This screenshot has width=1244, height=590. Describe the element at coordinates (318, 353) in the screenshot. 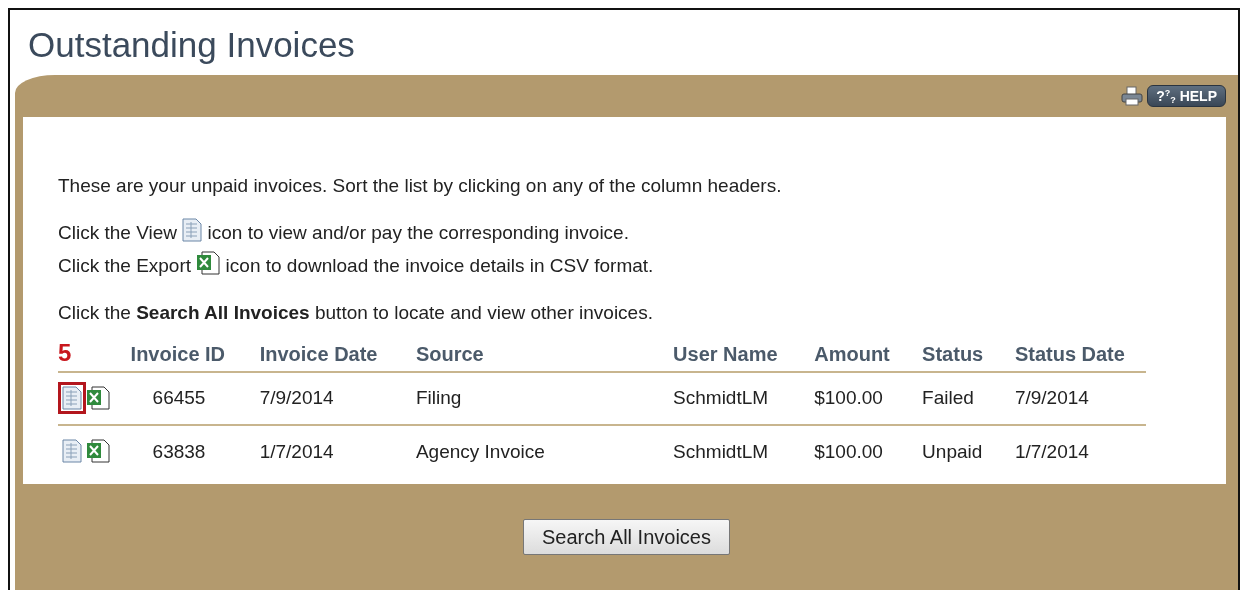

I see `column-header: Invoice Date` at that location.